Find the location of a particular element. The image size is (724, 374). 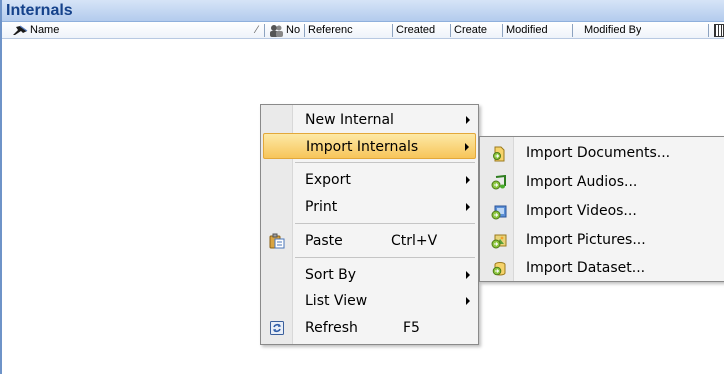

column-header-created: Created is located at coordinates (415, 30).